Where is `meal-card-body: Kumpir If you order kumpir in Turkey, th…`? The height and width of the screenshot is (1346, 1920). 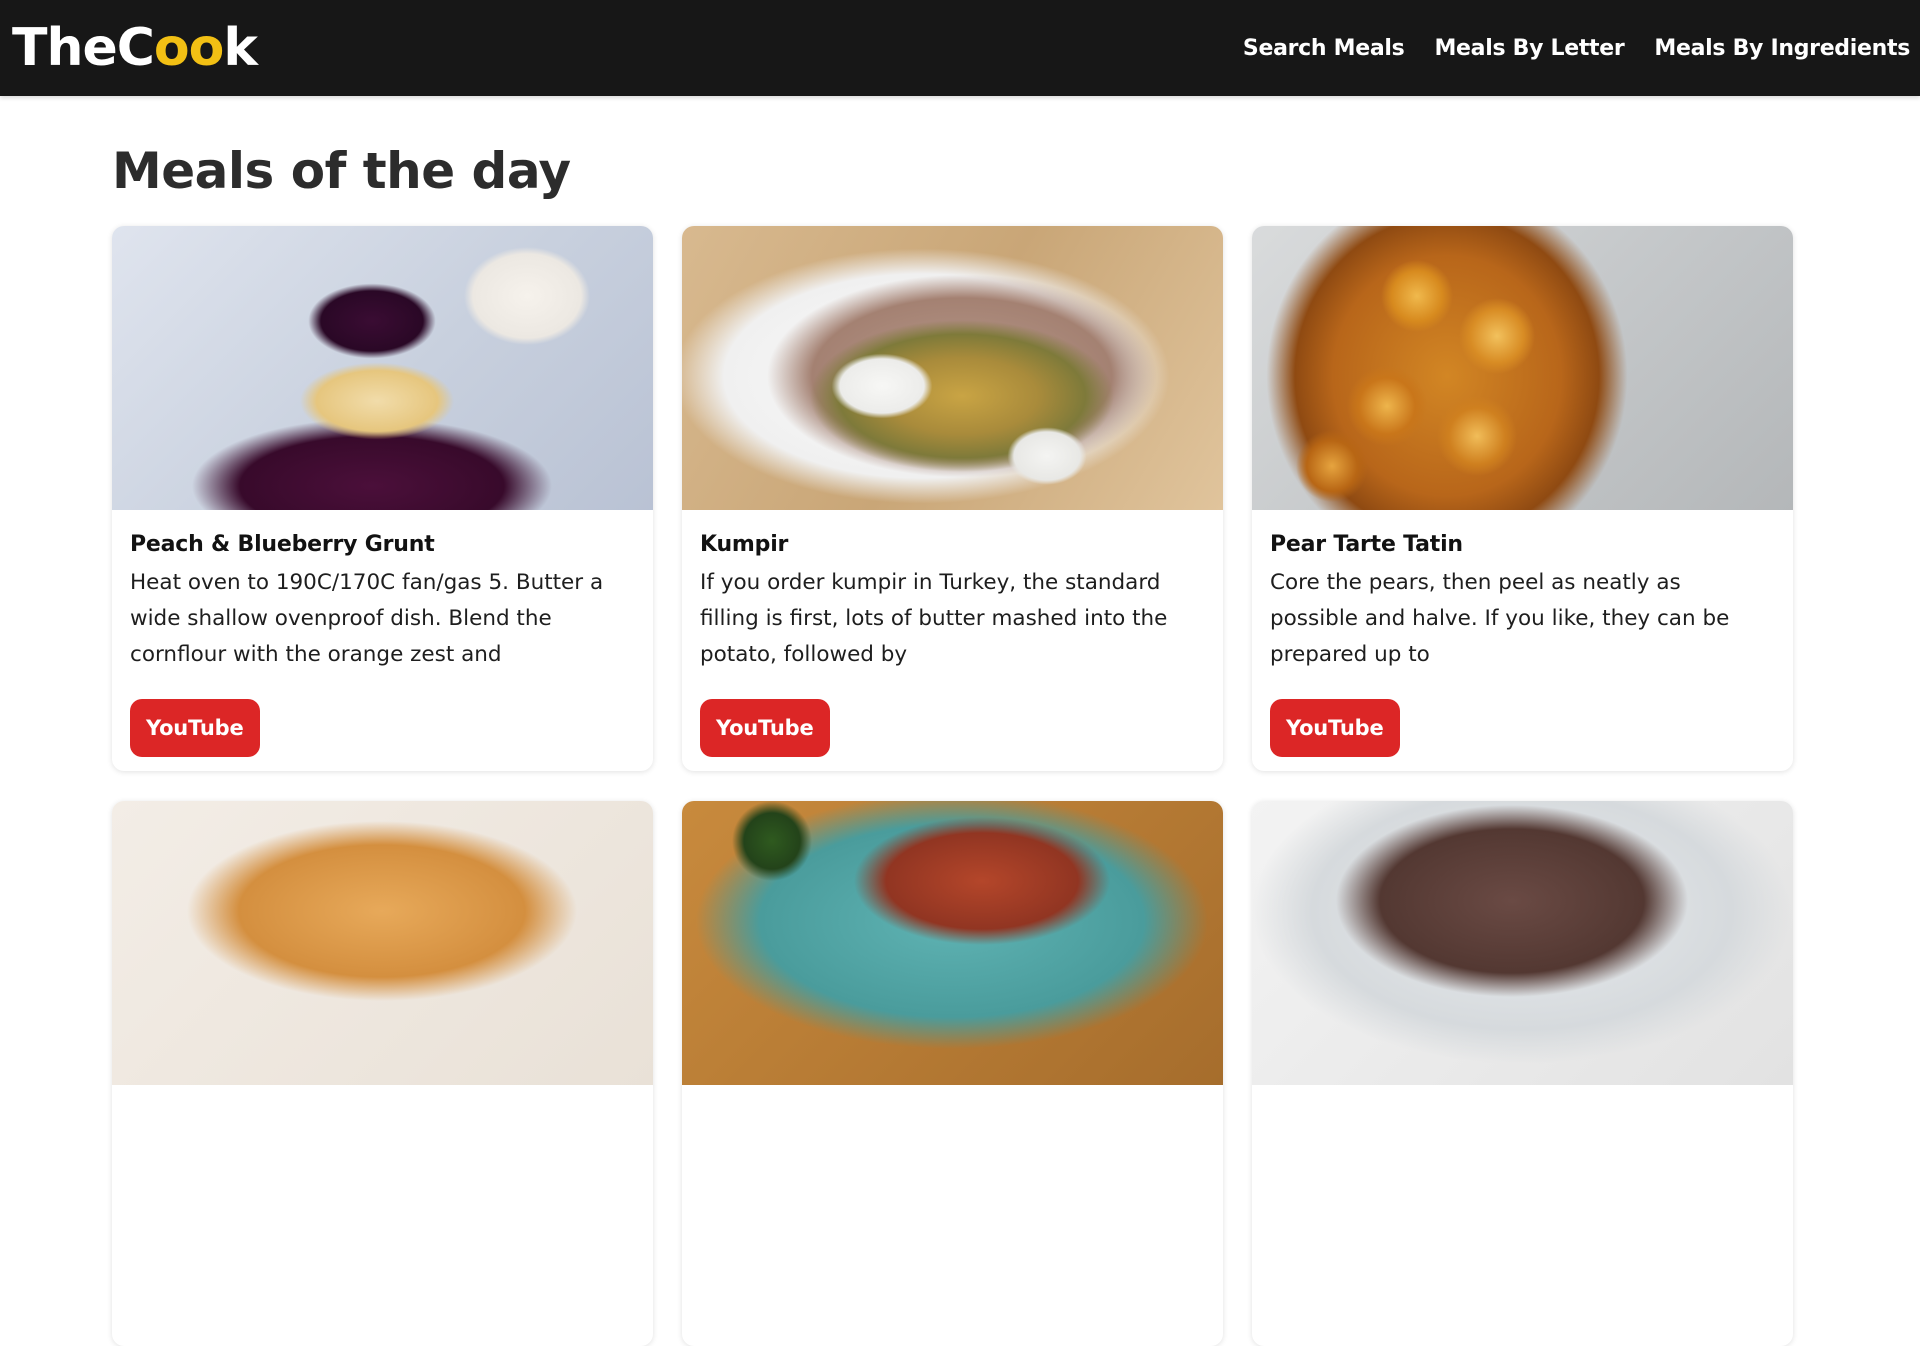 meal-card-body: Kumpir If you order kumpir in Turkey, th… is located at coordinates (952, 640).